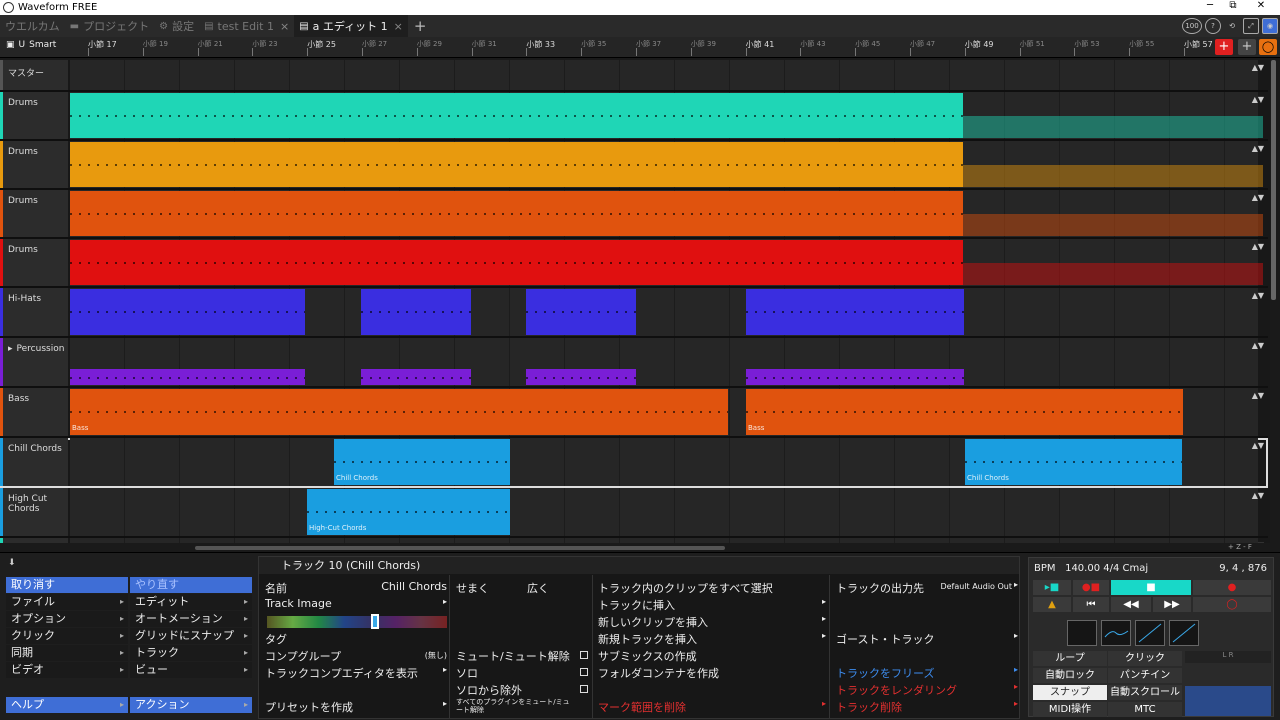 The image size is (1280, 720). I want to click on track-output-item: トラックの出力先 Default Audio Out ▸, so click(927, 588).